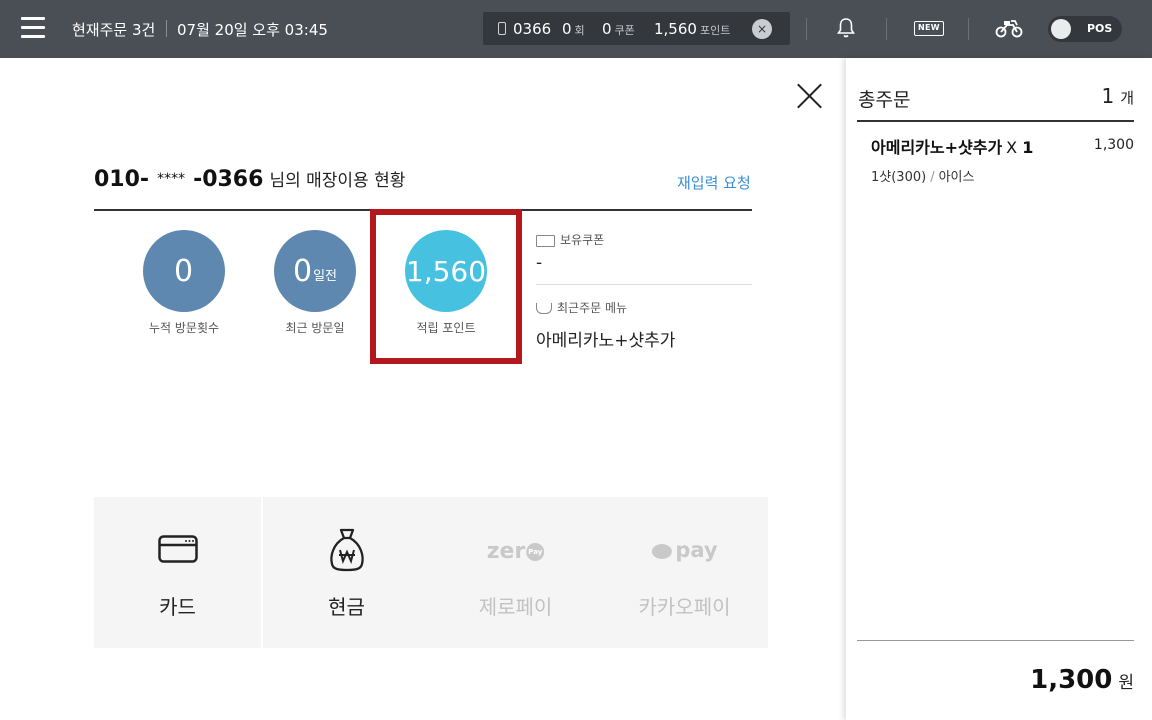  What do you see at coordinates (592, 308) in the screenshot?
I see `recent-menu-title: 최근주문 메뉴` at bounding box center [592, 308].